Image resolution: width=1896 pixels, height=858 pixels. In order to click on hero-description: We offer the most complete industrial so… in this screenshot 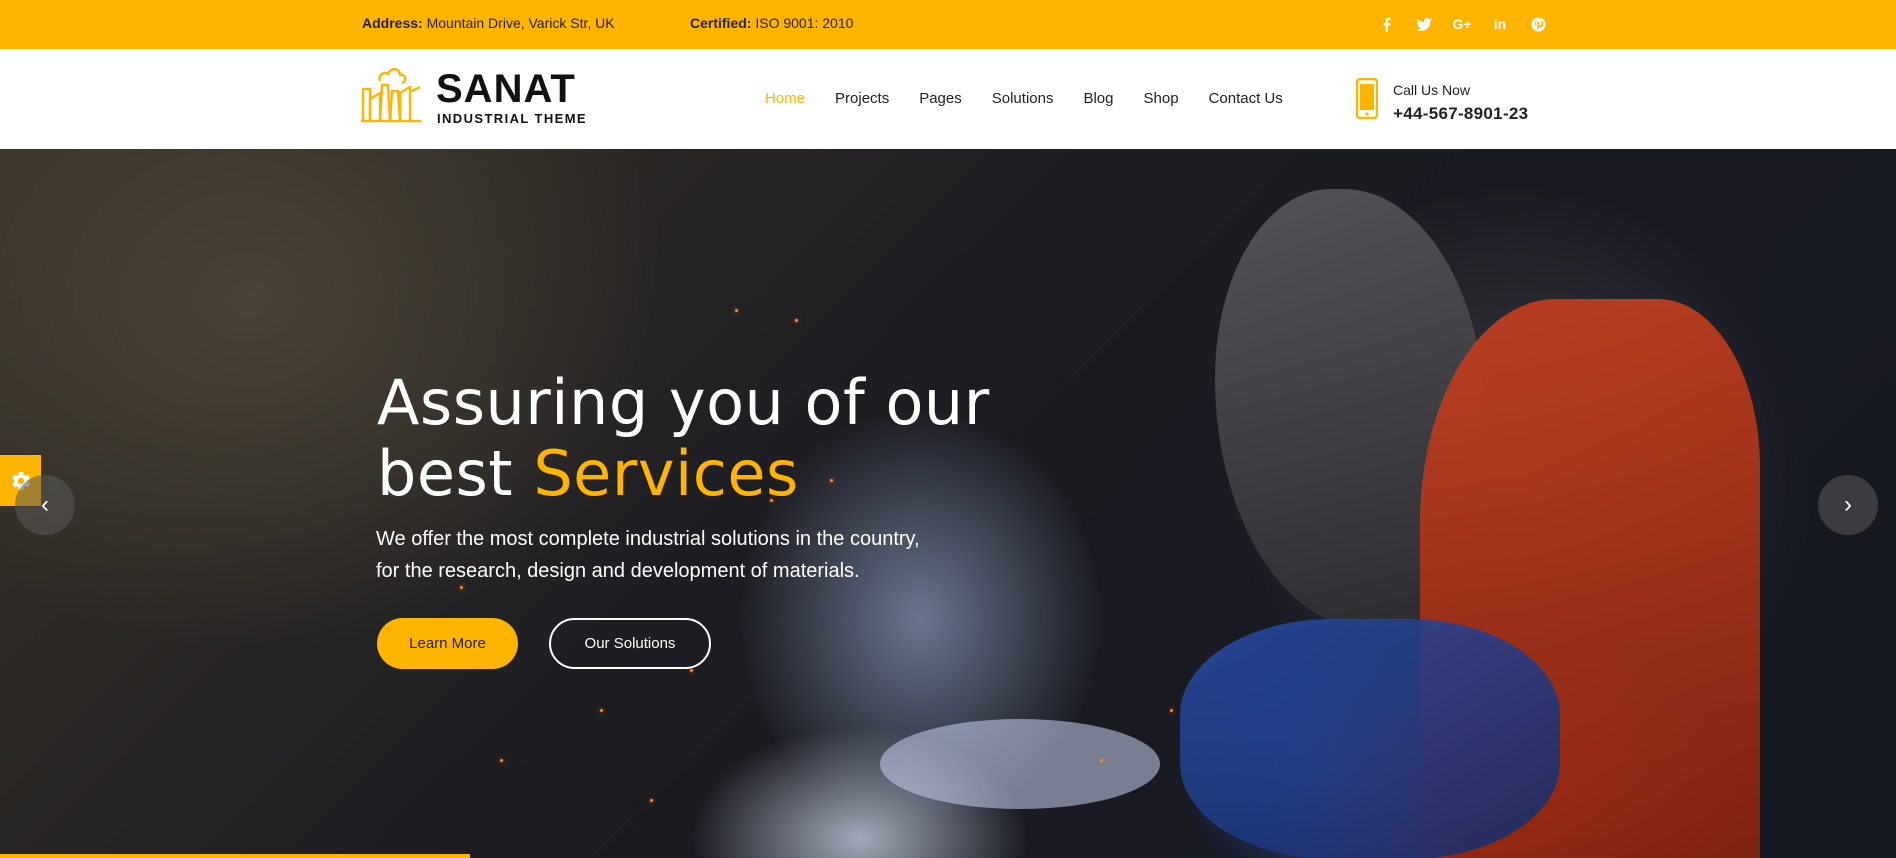, I will do `click(676, 555)`.